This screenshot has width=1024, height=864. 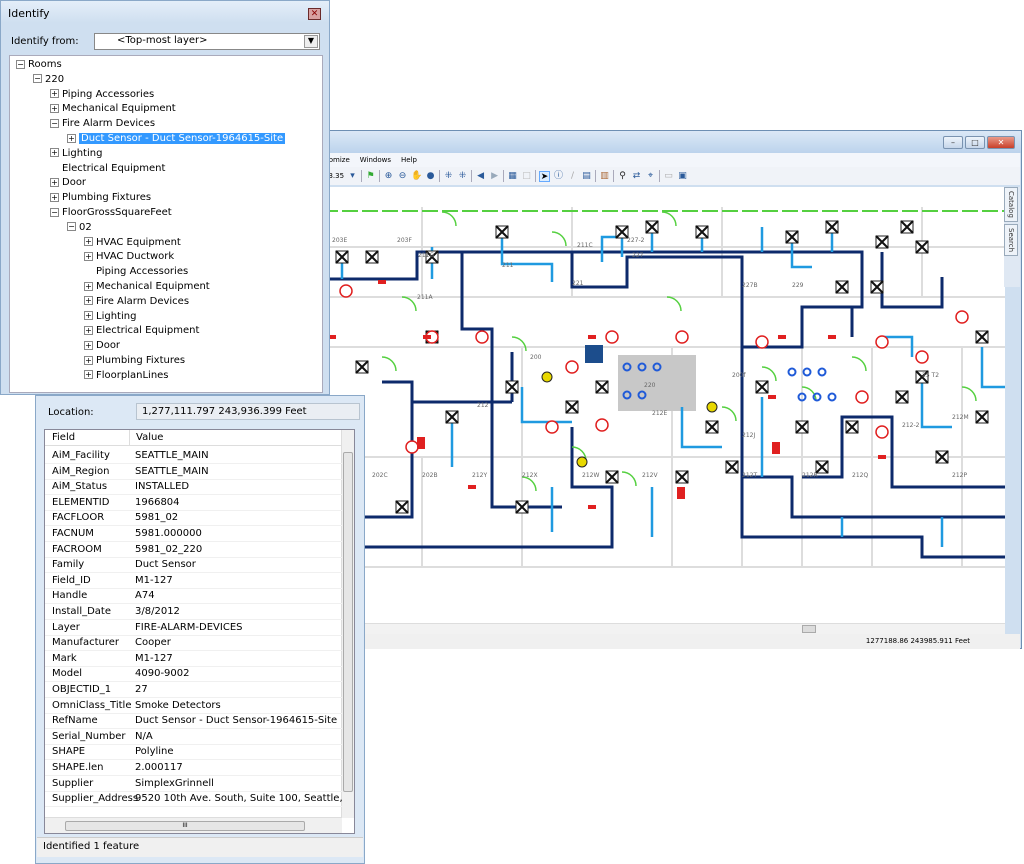 I want to click on maximize-button: □, so click(x=975, y=142).